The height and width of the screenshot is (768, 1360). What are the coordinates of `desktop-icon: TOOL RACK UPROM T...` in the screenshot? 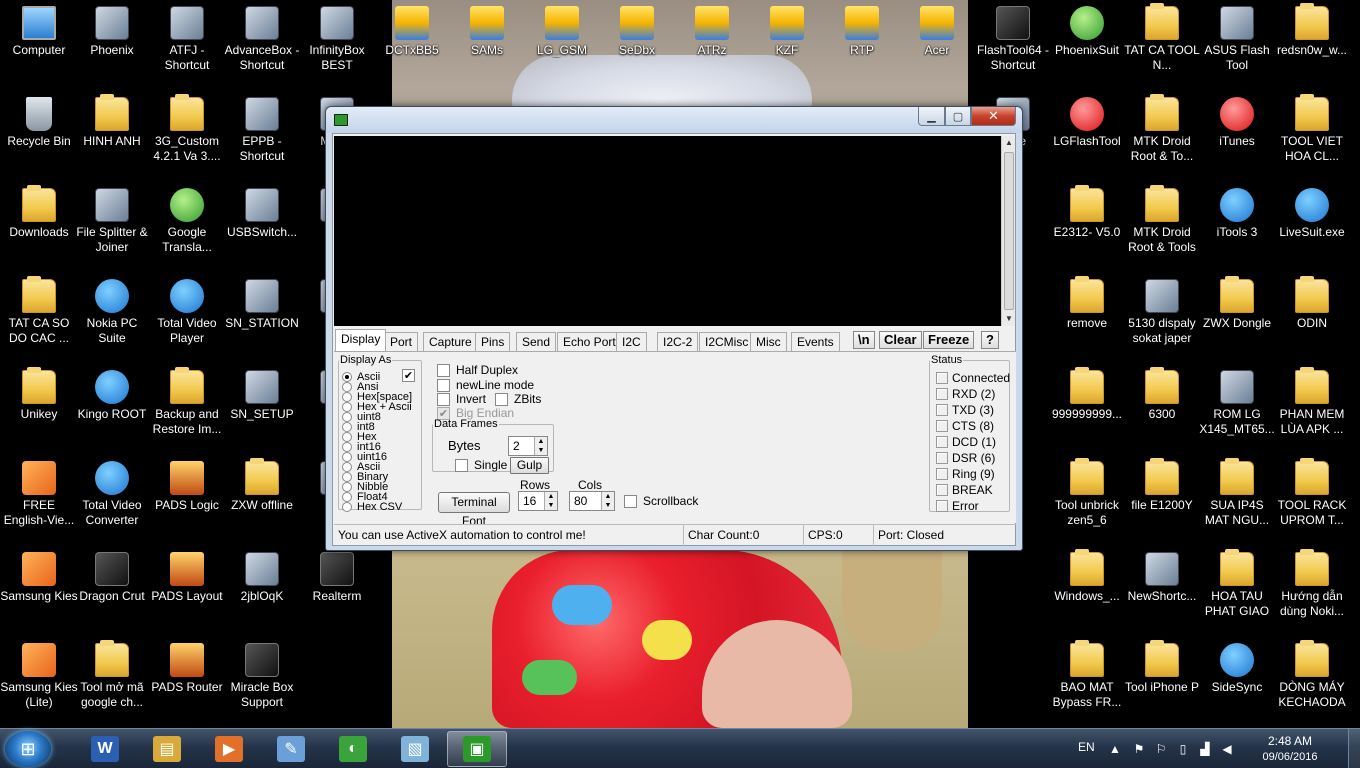 It's located at (1312, 498).